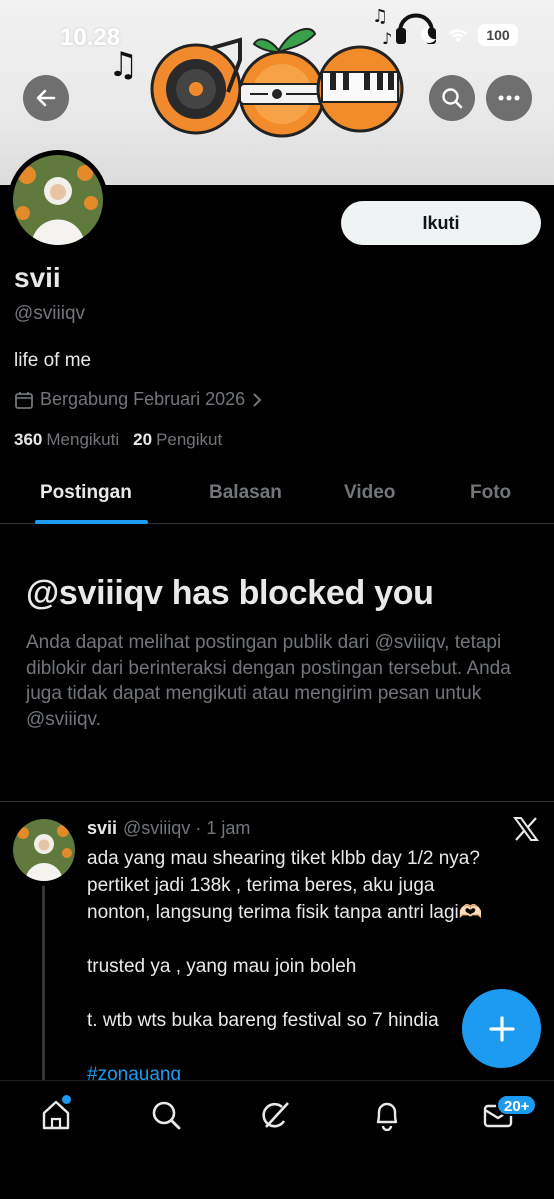 The width and height of the screenshot is (554, 1199). I want to click on avatar, so click(58, 200).